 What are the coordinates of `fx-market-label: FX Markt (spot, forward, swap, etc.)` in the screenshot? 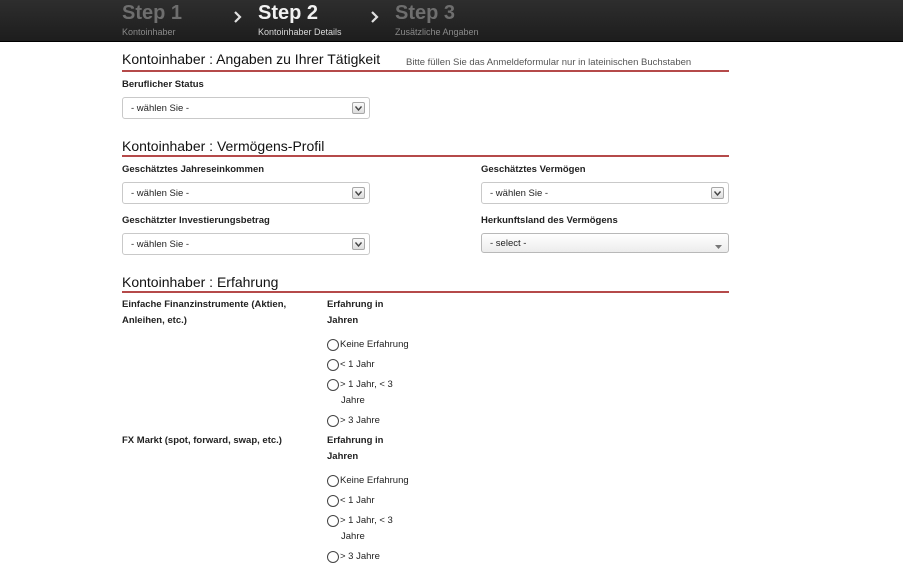 It's located at (202, 440).